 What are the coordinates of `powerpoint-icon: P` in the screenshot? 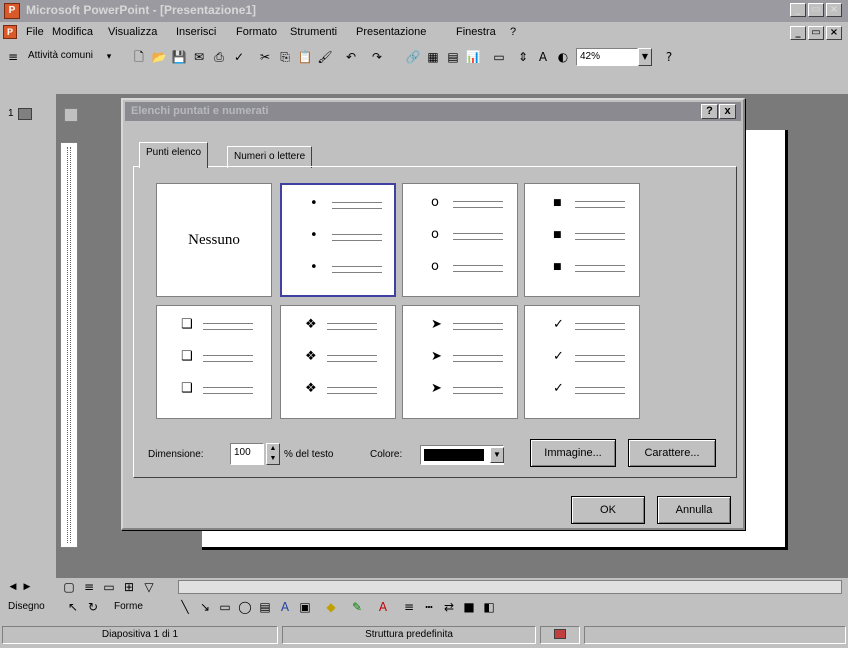 It's located at (12, 11).